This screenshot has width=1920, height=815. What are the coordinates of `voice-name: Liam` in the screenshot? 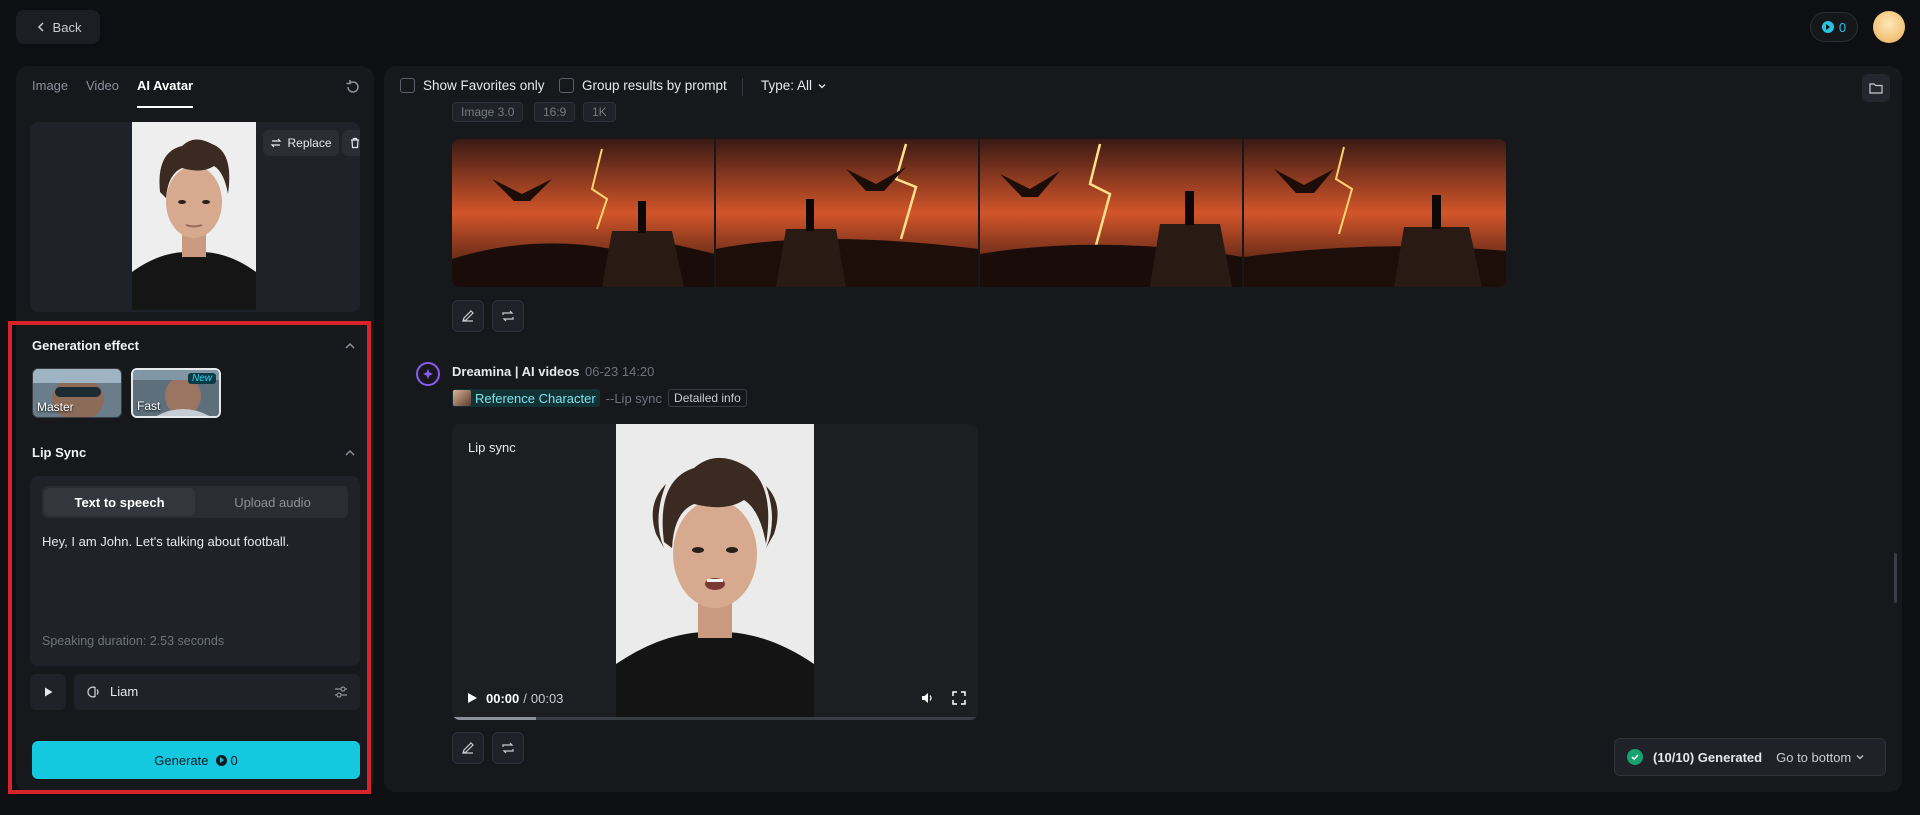 It's located at (124, 691).